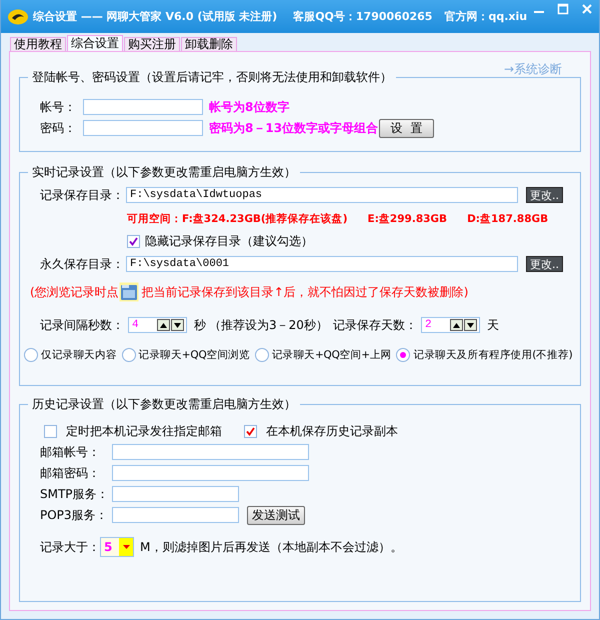 This screenshot has height=620, width=600. What do you see at coordinates (492, 355) in the screenshot?
I see `radio-label: 记录聊天及所有程序使用(不推荐)` at bounding box center [492, 355].